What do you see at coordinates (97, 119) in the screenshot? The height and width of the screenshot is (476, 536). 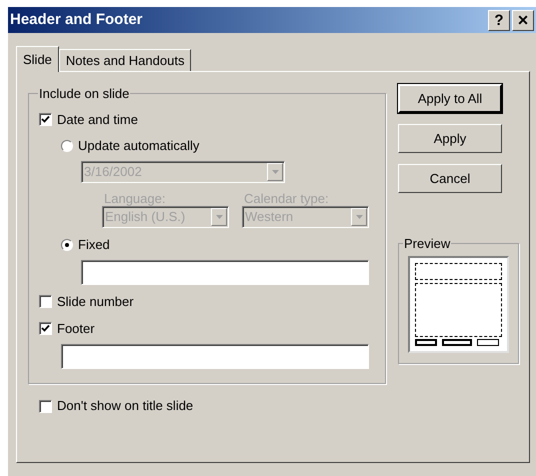 I see `checkbox-label: Date and time` at bounding box center [97, 119].